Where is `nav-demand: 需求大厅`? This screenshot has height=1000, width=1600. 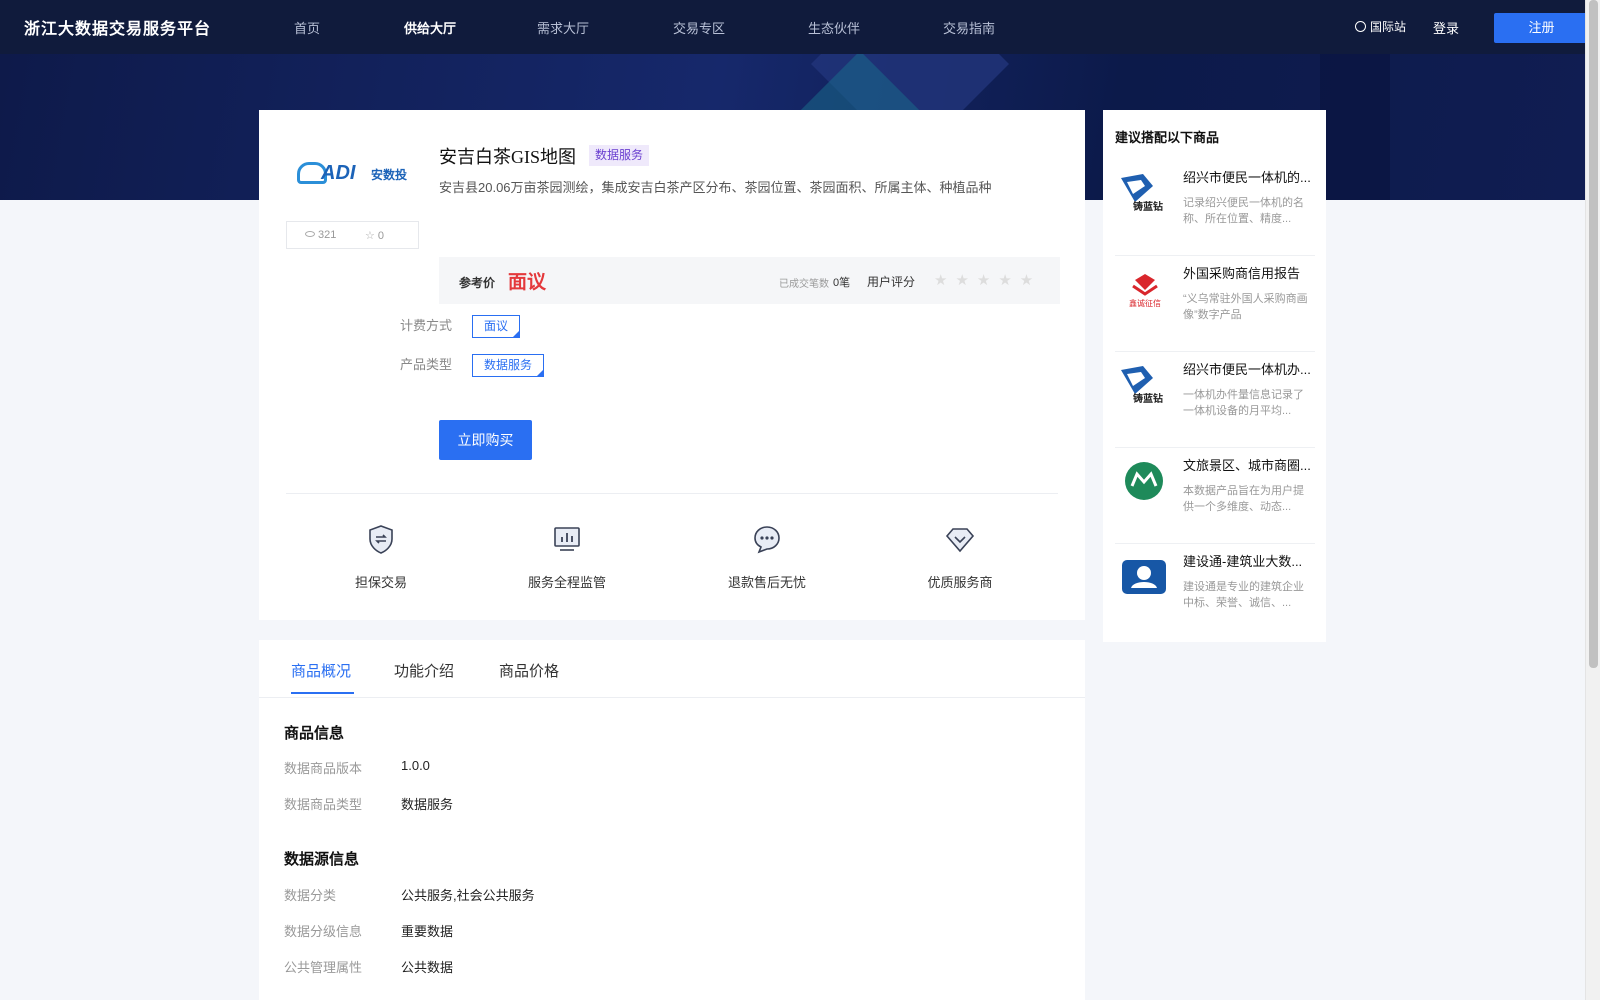
nav-demand: 需求大厅 is located at coordinates (563, 27).